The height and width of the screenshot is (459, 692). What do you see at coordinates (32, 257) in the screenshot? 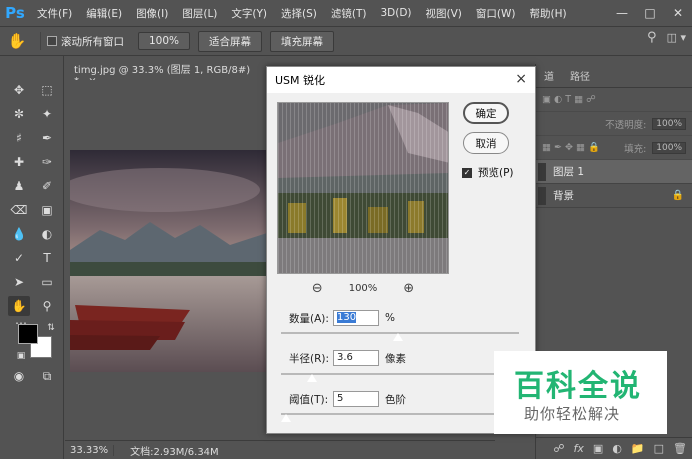
I see `tools-panel: ✥ ⬚ ✼ ✦ ♯ ✒ ✚ ✑ ♟ ✐ ⌫ ▣ 💧 ◐ ✓ T ➤ ▭ ✋ ⚲` at bounding box center [32, 257].